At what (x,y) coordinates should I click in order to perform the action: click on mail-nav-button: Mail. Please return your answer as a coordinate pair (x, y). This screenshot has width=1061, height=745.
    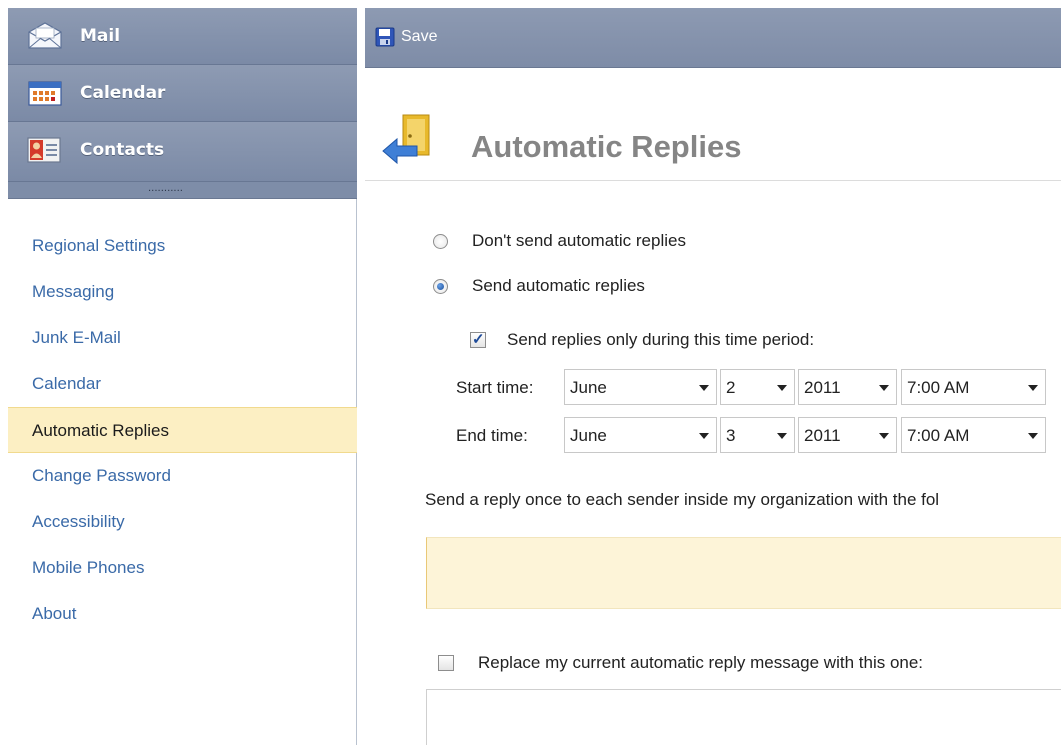
    Looking at the image, I should click on (182, 36).